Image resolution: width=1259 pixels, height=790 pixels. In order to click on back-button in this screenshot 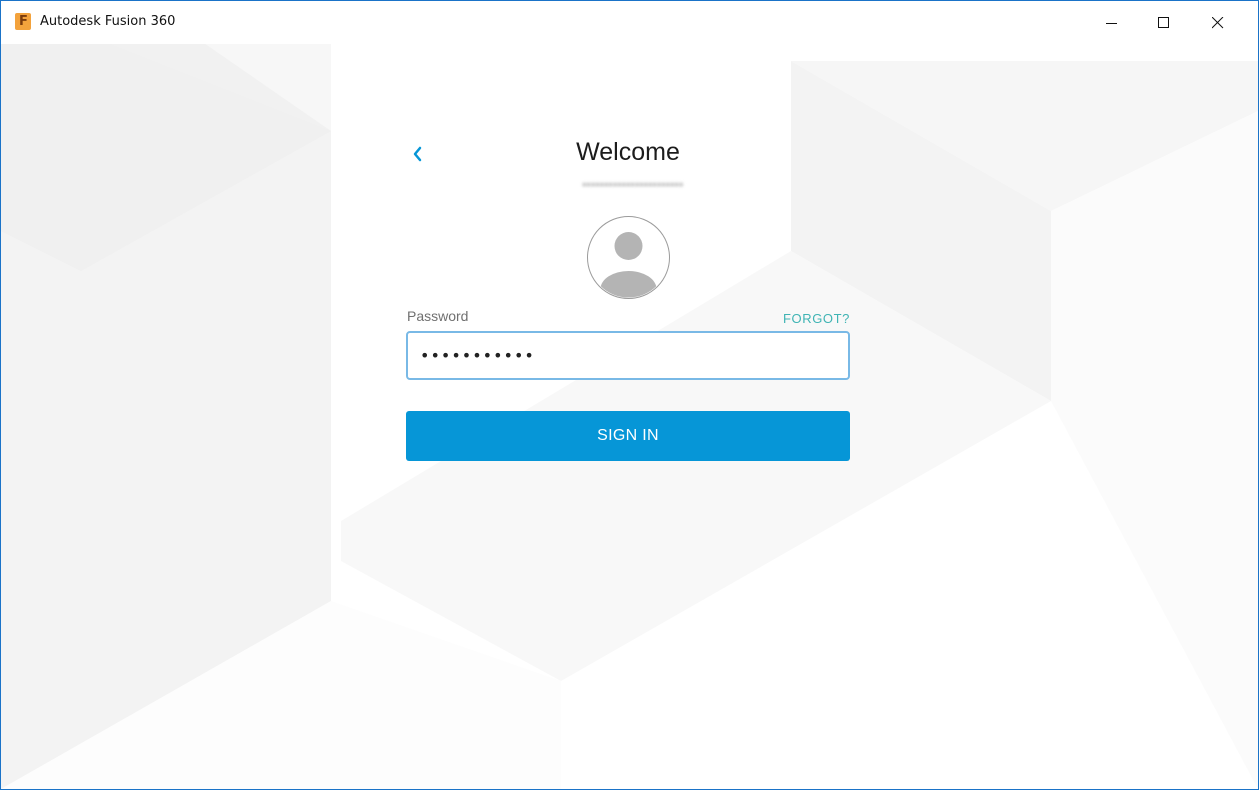, I will do `click(418, 154)`.